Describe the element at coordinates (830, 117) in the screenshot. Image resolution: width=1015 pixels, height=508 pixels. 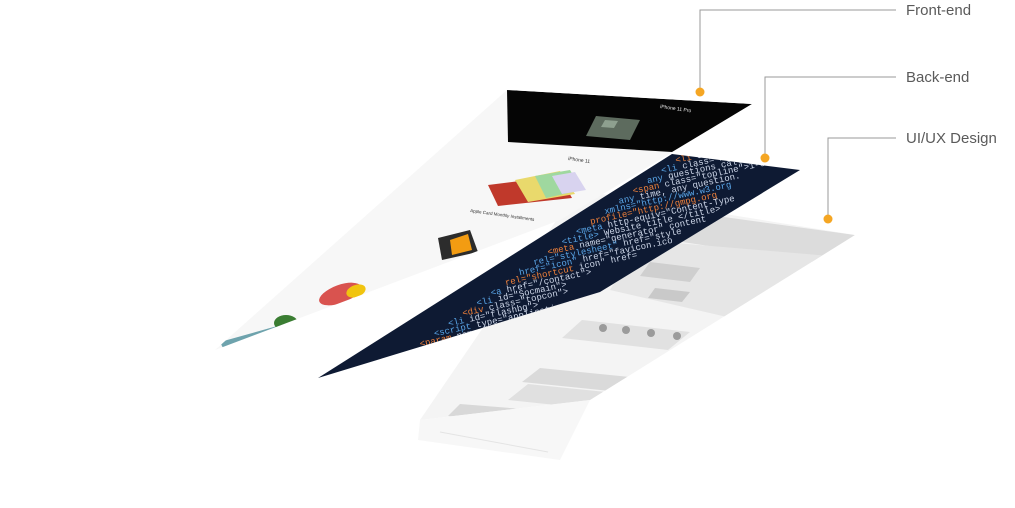
I see `backend-leader-line` at that location.